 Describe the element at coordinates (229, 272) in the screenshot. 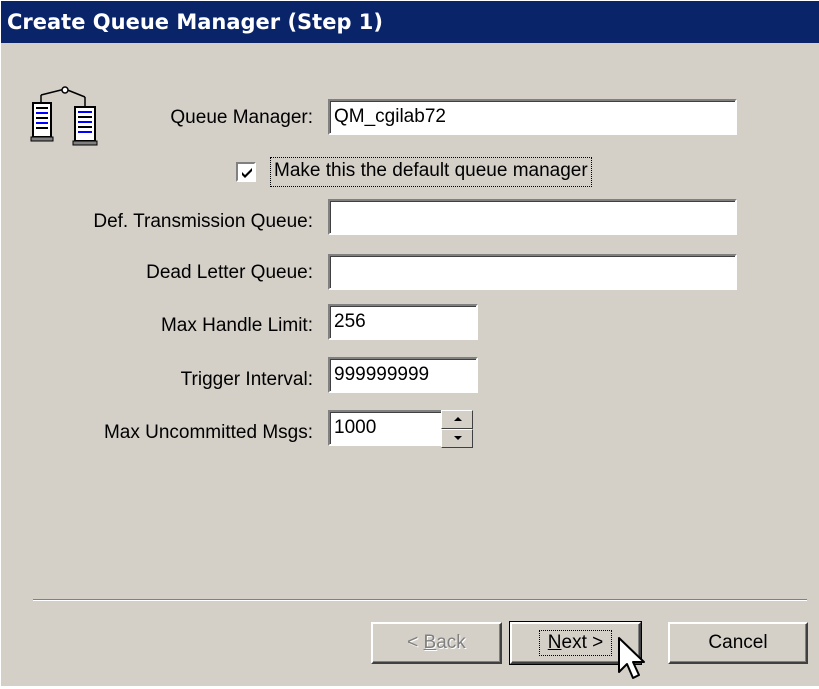

I see `dead-letter-queue-label: Dead Letter Queue:` at that location.